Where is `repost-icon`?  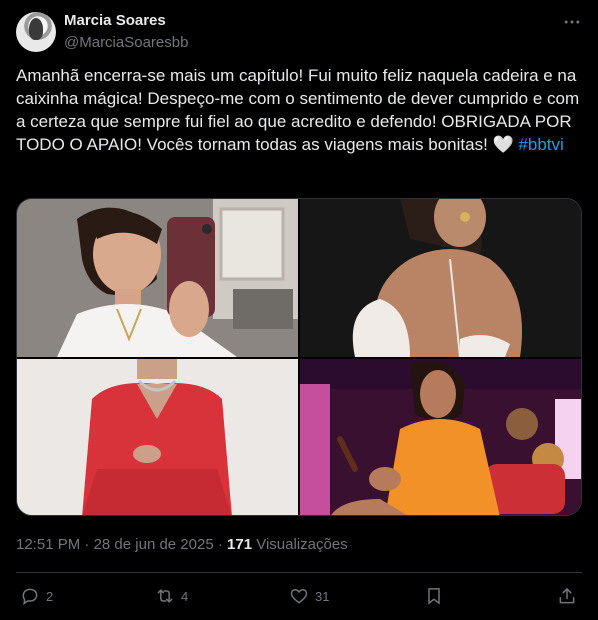 repost-icon is located at coordinates (165, 596).